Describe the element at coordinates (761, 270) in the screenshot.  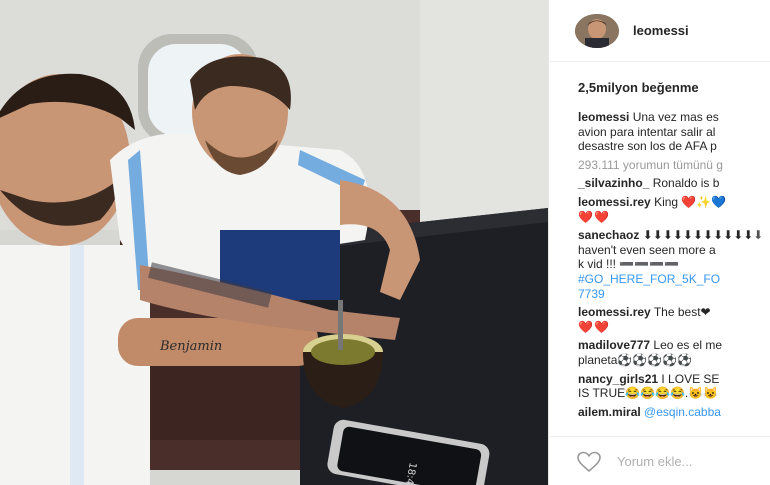
I see `overflow-fade` at that location.